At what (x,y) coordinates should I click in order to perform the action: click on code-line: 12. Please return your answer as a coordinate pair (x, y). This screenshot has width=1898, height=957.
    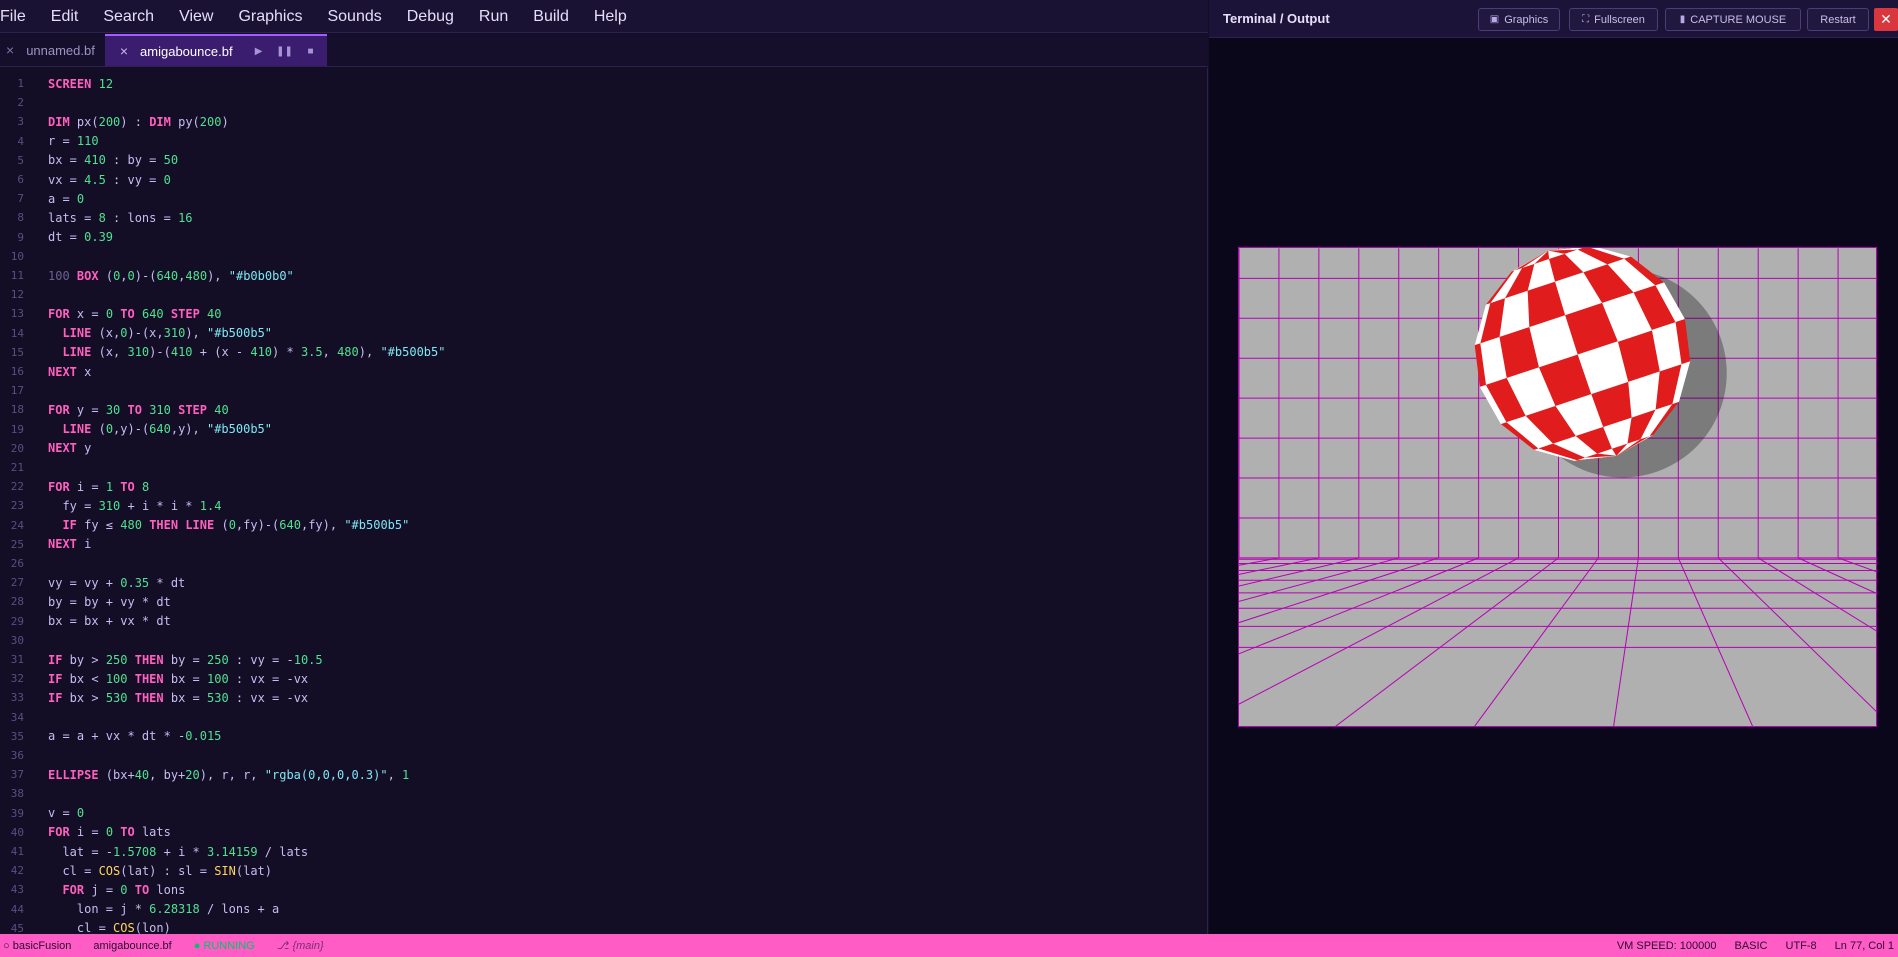
    Looking at the image, I should click on (600, 294).